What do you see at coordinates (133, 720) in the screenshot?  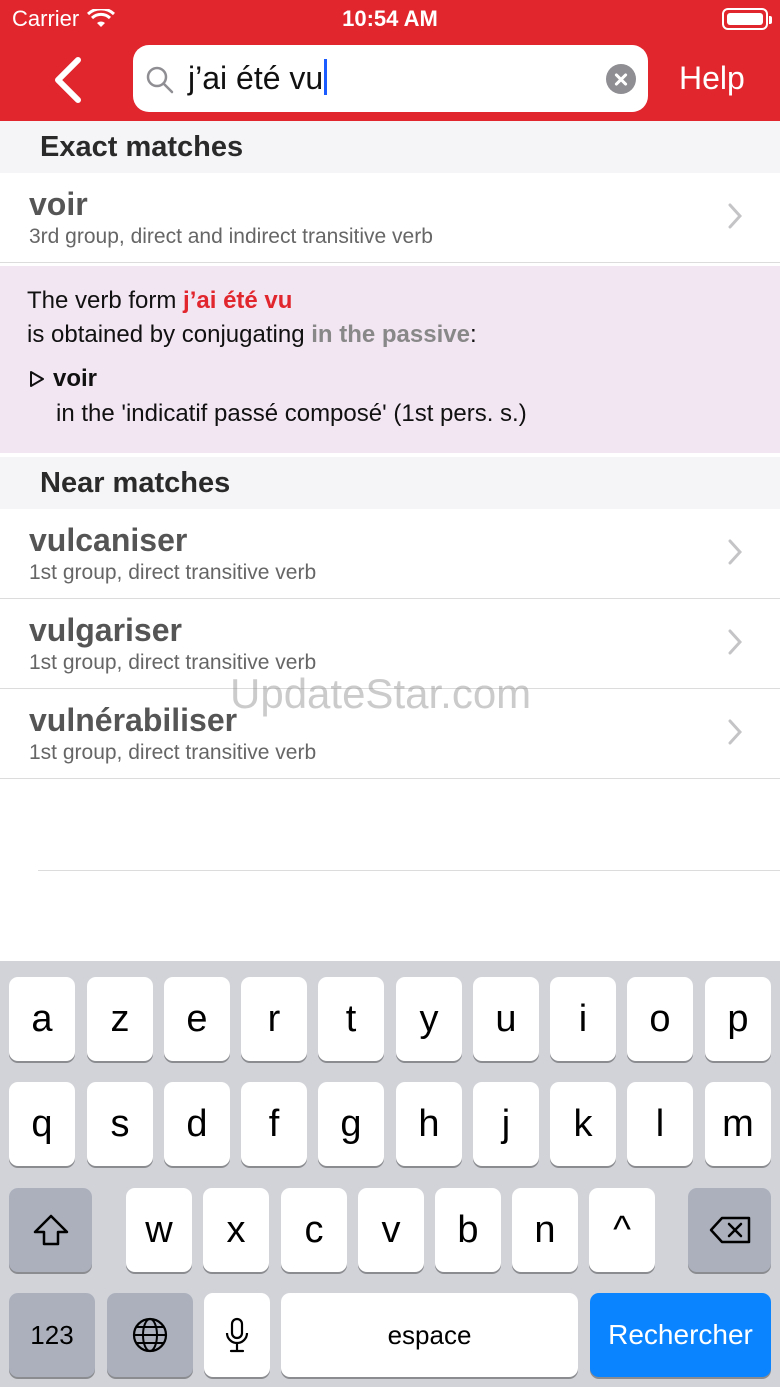 I see `verb-title: vulnérabiliser` at bounding box center [133, 720].